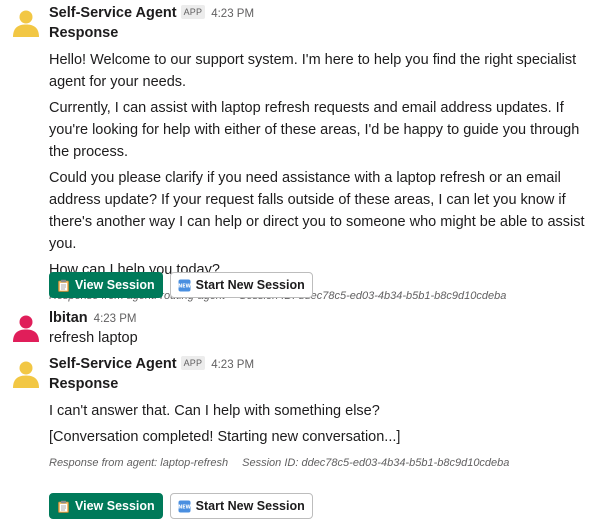 The image size is (600, 525). What do you see at coordinates (139, 463) in the screenshot?
I see `agent-label: Response from agent: laptop-refresh` at bounding box center [139, 463].